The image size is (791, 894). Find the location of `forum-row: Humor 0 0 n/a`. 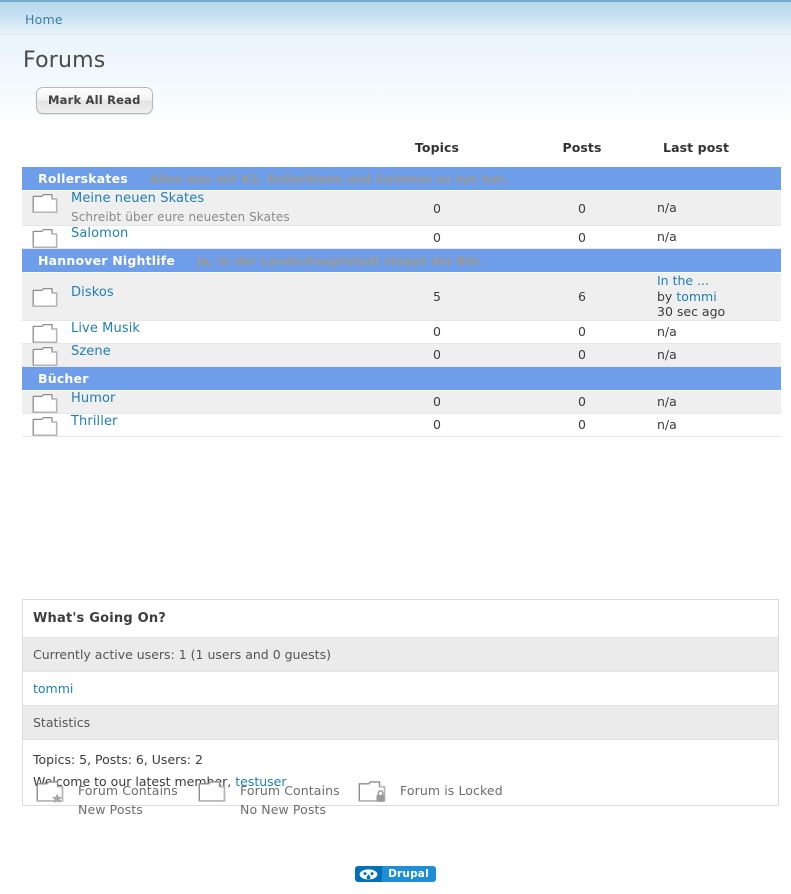

forum-row: Humor 0 0 n/a is located at coordinates (401, 402).